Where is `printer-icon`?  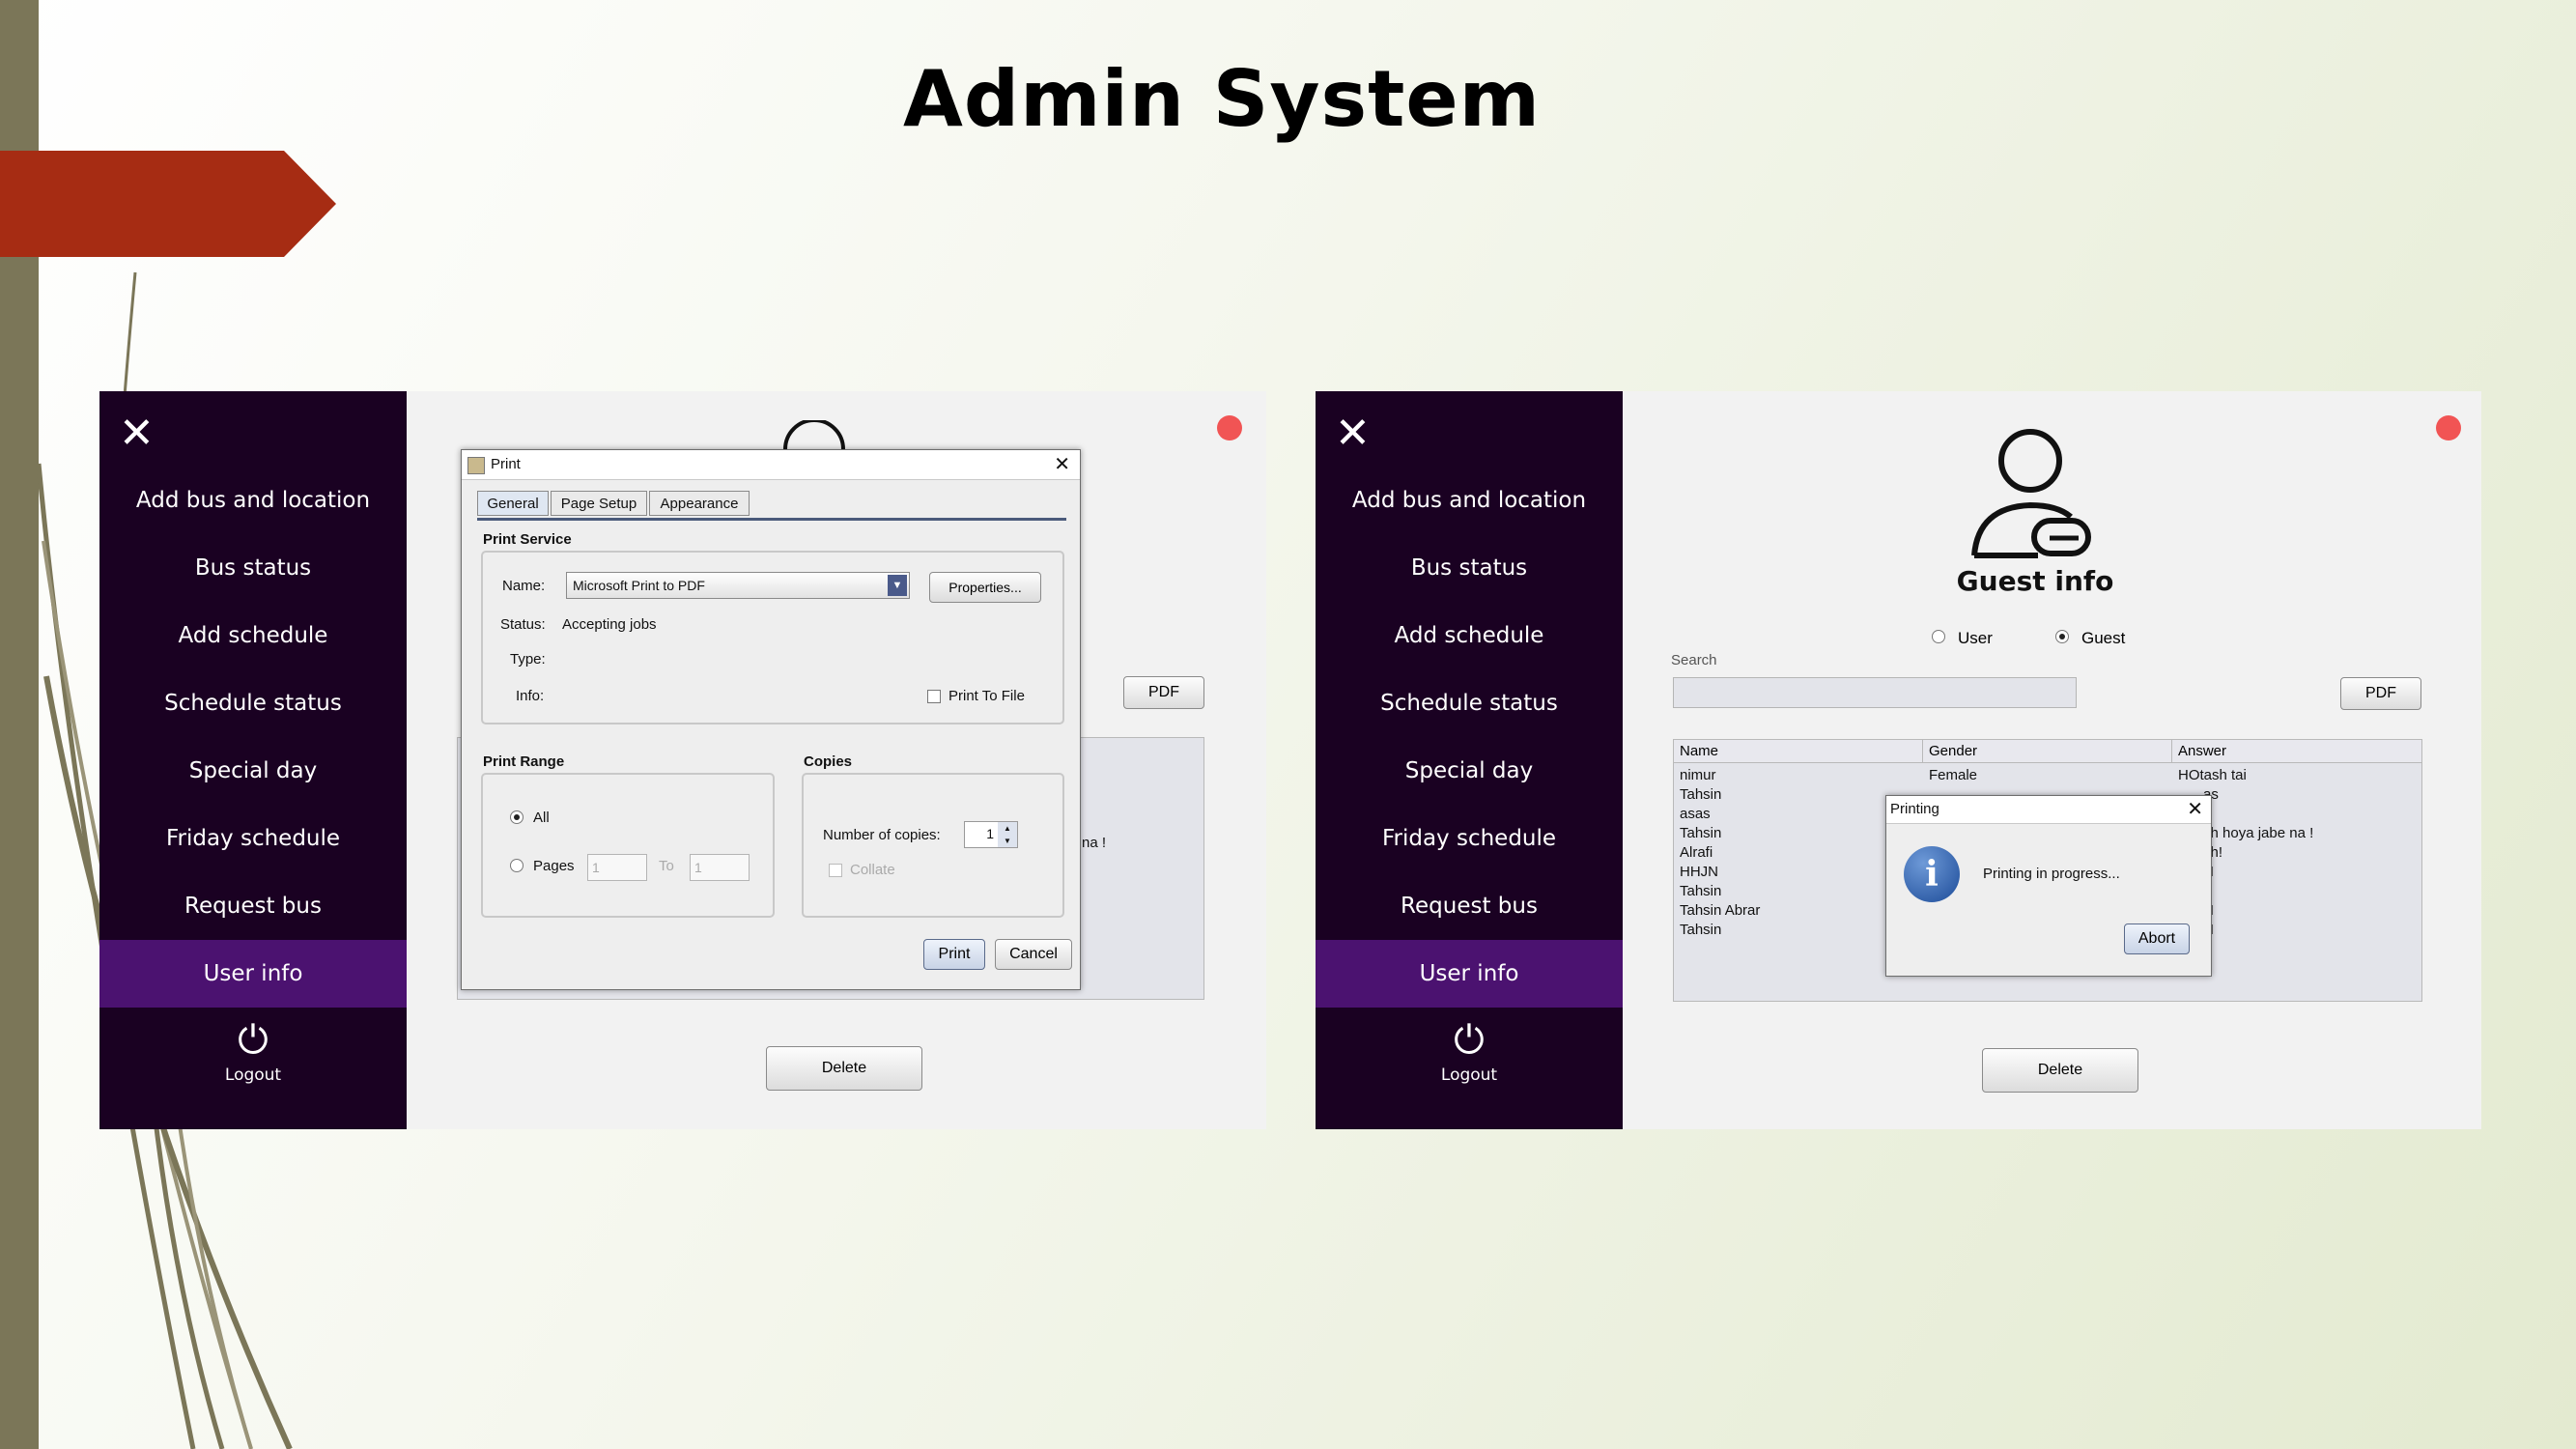 printer-icon is located at coordinates (476, 465).